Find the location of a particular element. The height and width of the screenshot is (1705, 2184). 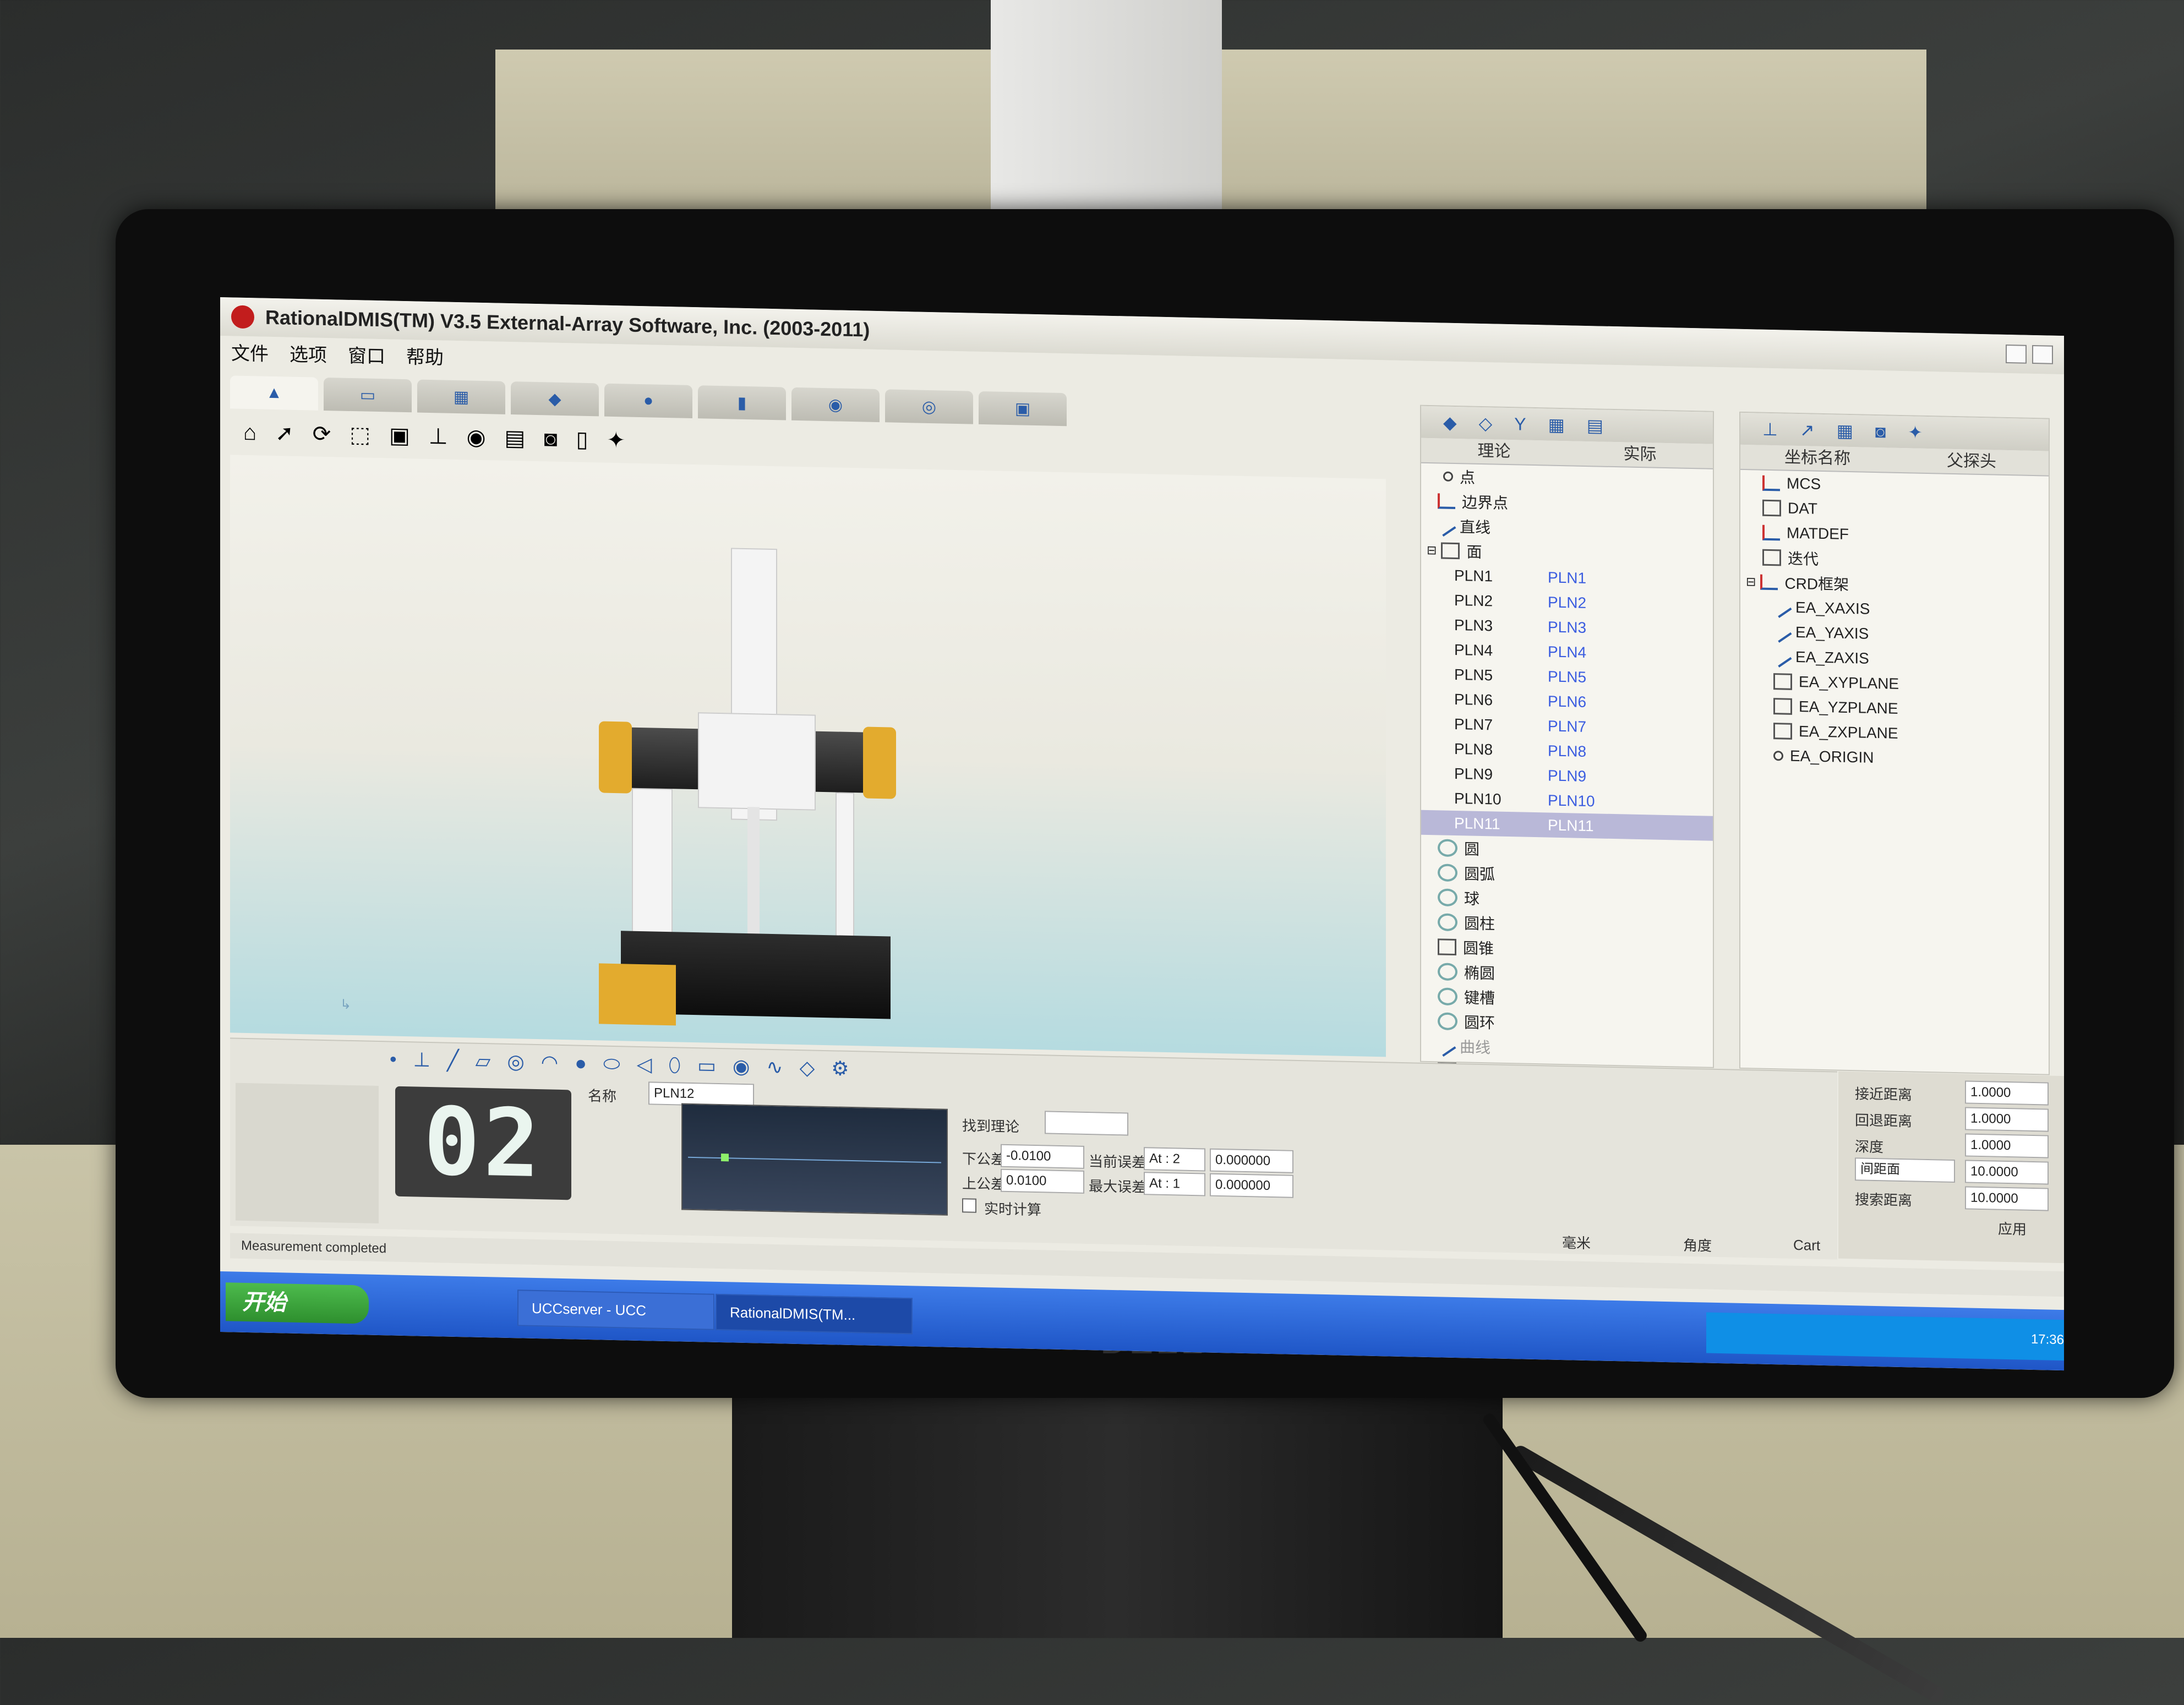

tab-cad: ◆ is located at coordinates (555, 399).